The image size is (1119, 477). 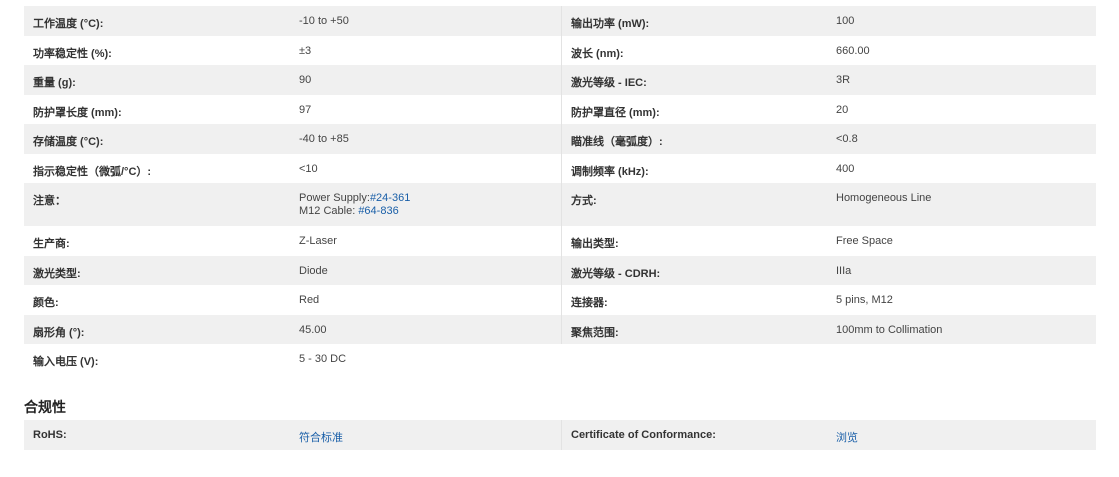 I want to click on spec-value: 100mm to Collimation, so click(x=889, y=329).